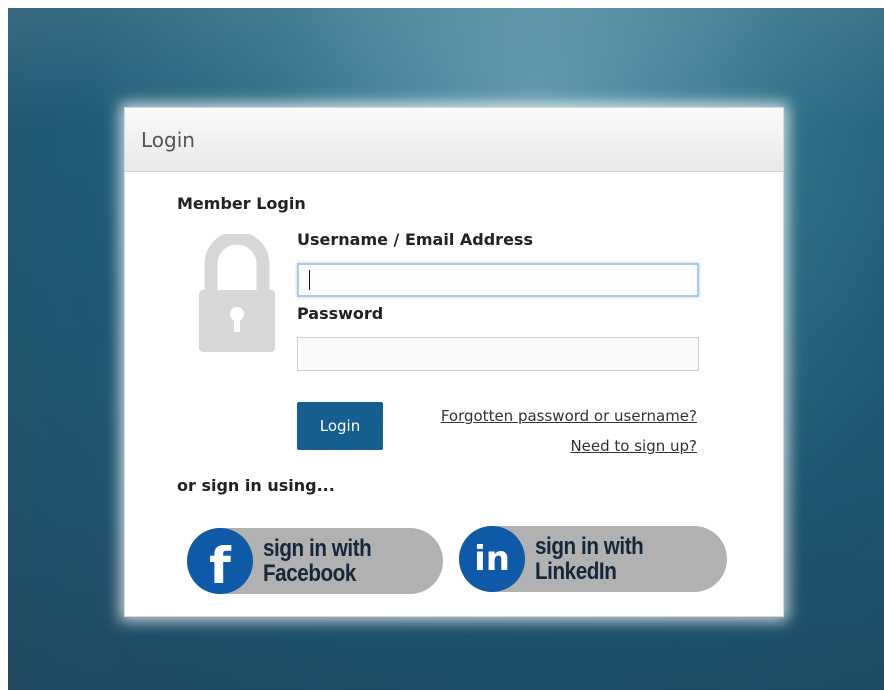 The height and width of the screenshot is (690, 884). Describe the element at coordinates (317, 548) in the screenshot. I see `facebook-label-line1: sign in with` at that location.